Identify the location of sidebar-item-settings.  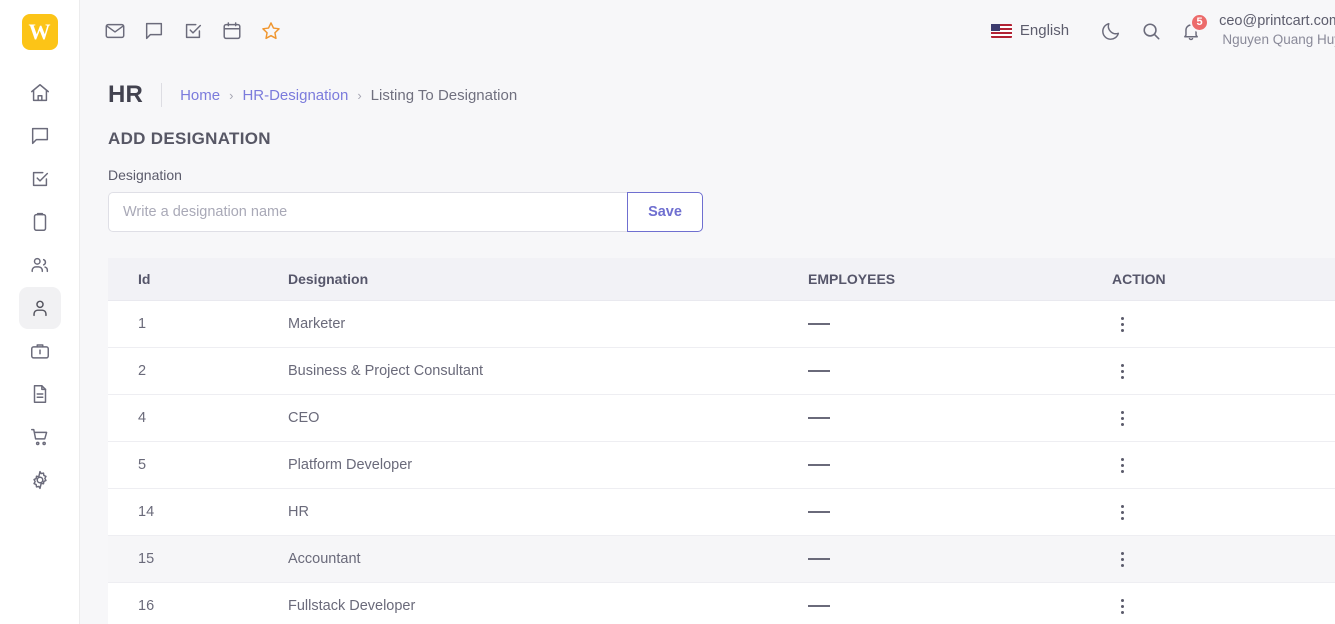
(40, 480).